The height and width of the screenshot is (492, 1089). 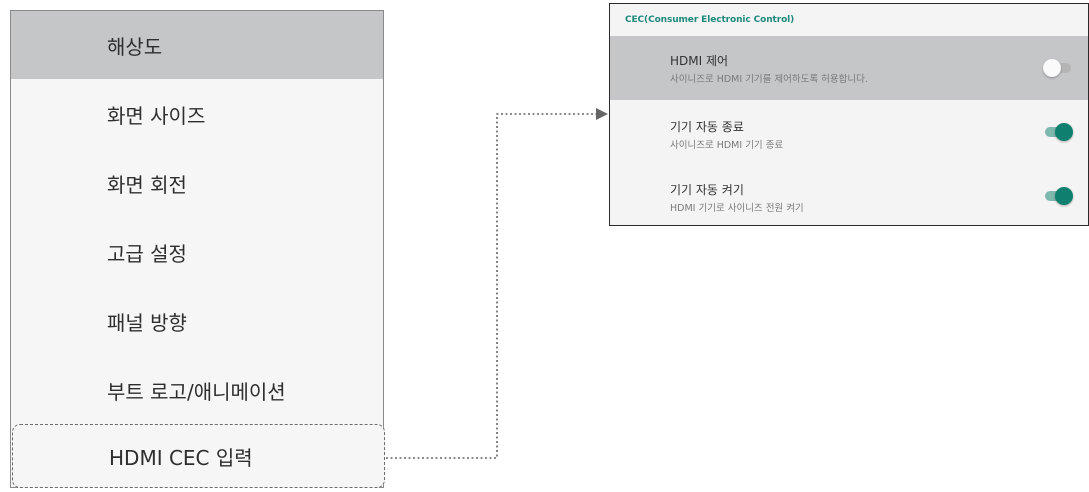 I want to click on row-title: 기기 자동 켜기, so click(x=707, y=190).